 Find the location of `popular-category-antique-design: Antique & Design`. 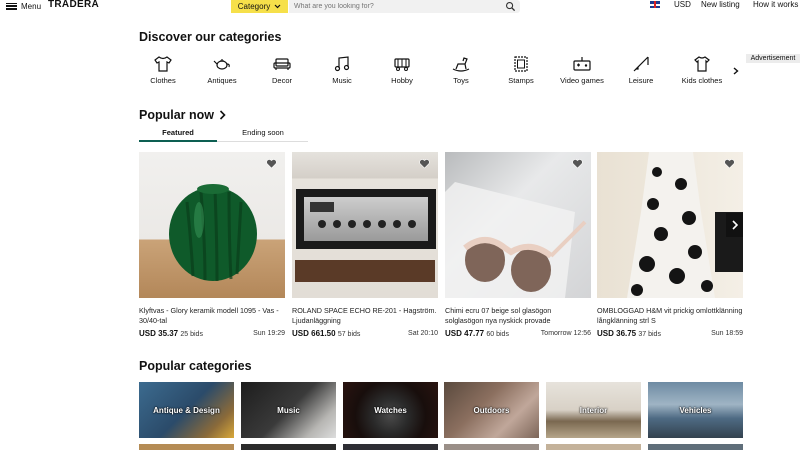

popular-category-antique-design: Antique & Design is located at coordinates (186, 410).